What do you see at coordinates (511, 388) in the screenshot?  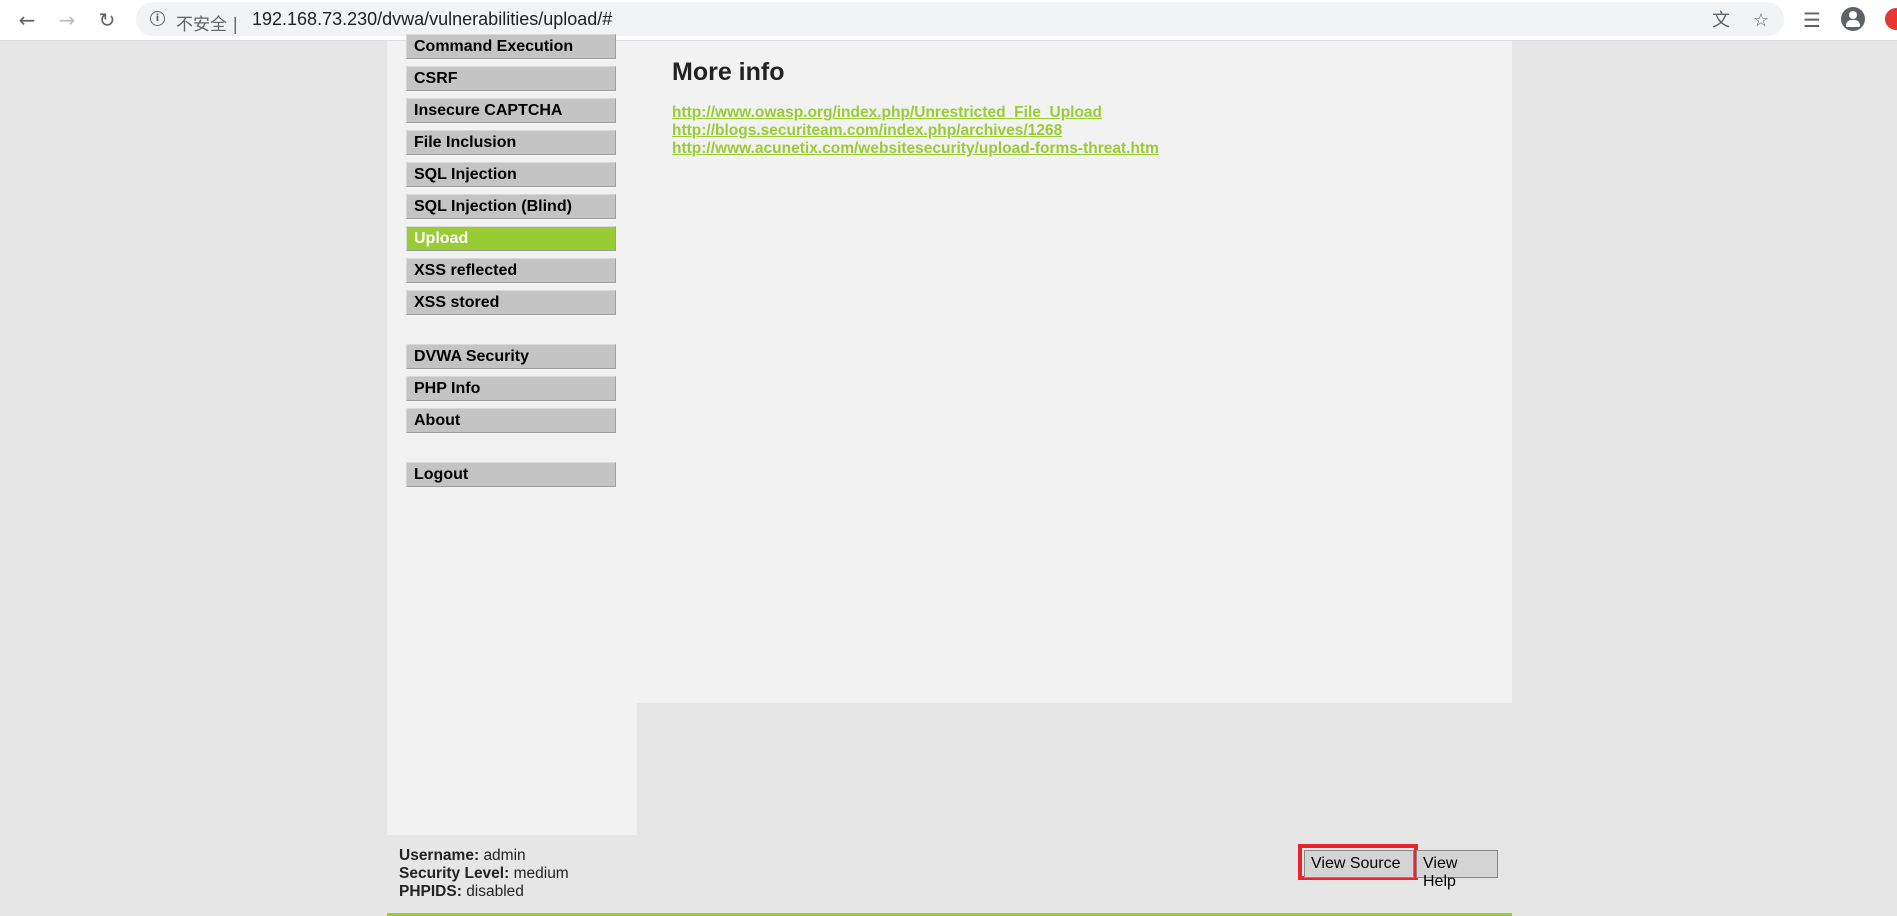 I see `sidebar-item-php-info: PHP Info` at bounding box center [511, 388].